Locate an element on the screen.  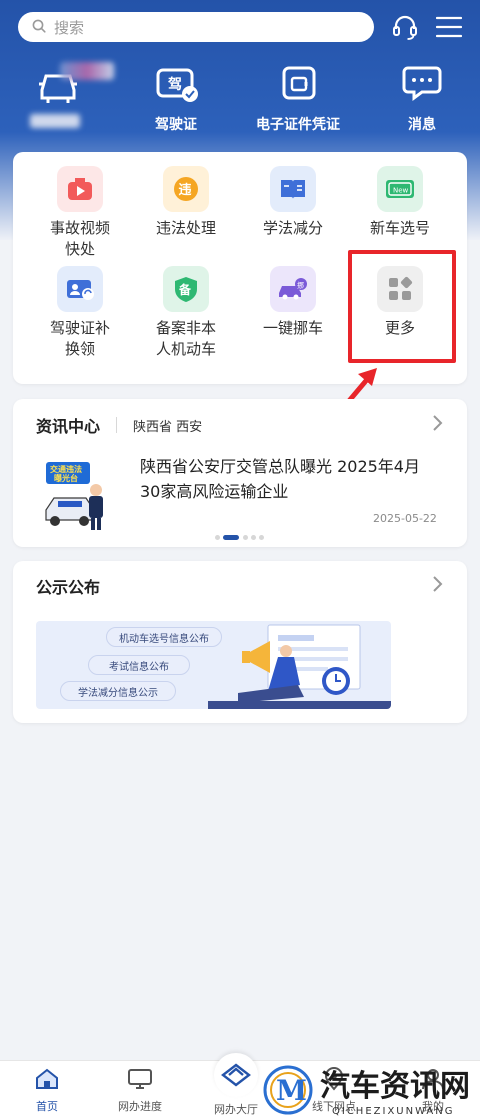
svg-text: M is located at coordinates (291, 1090).